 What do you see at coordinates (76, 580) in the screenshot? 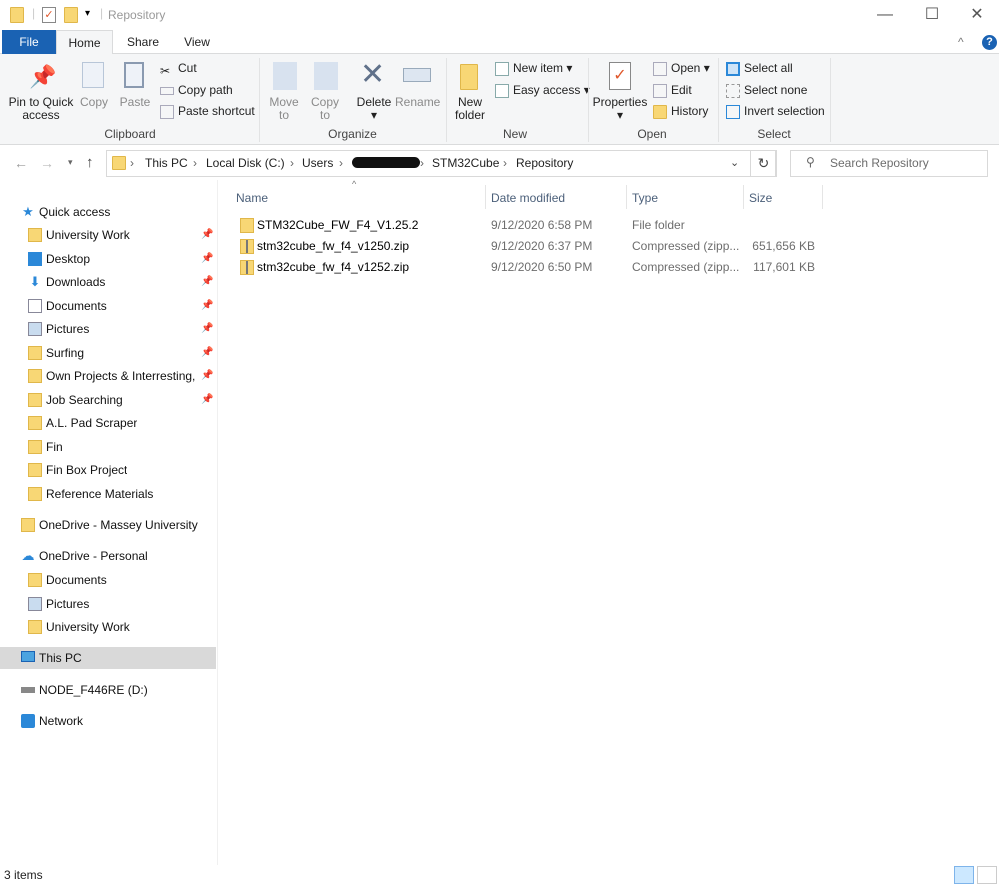
I see `sidebar-item-label: Documents` at bounding box center [76, 580].